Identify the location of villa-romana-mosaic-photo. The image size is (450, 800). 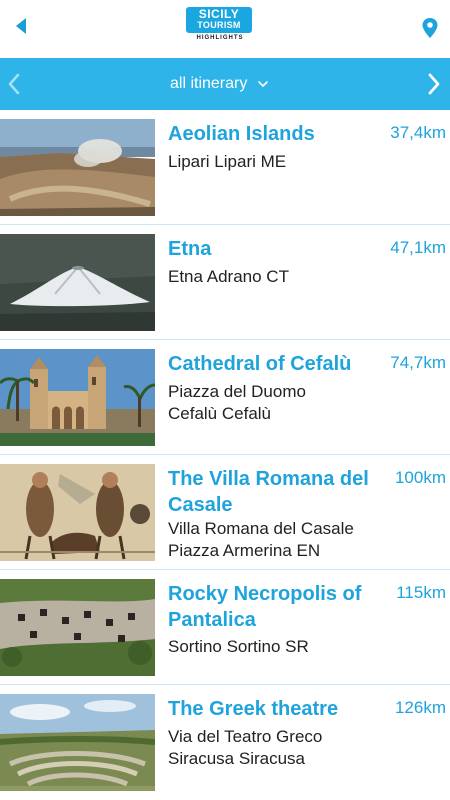
(77, 512).